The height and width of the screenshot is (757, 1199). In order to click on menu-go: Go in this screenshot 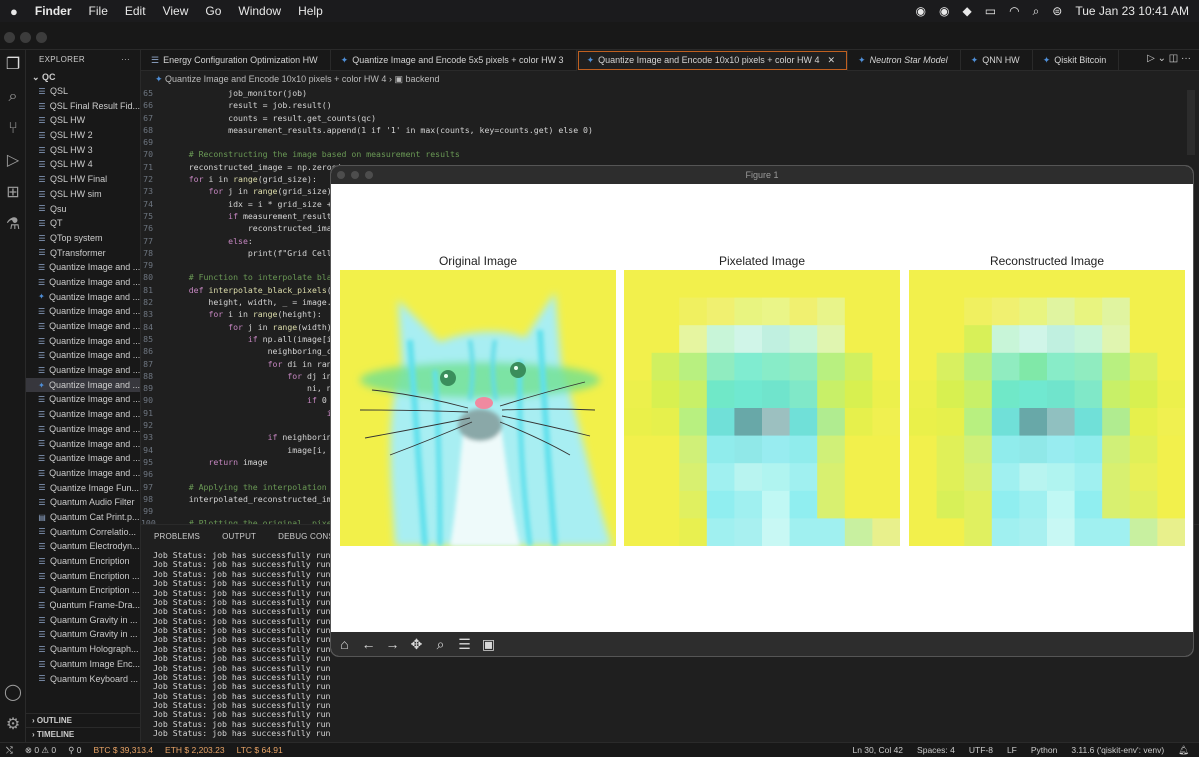, I will do `click(213, 11)`.